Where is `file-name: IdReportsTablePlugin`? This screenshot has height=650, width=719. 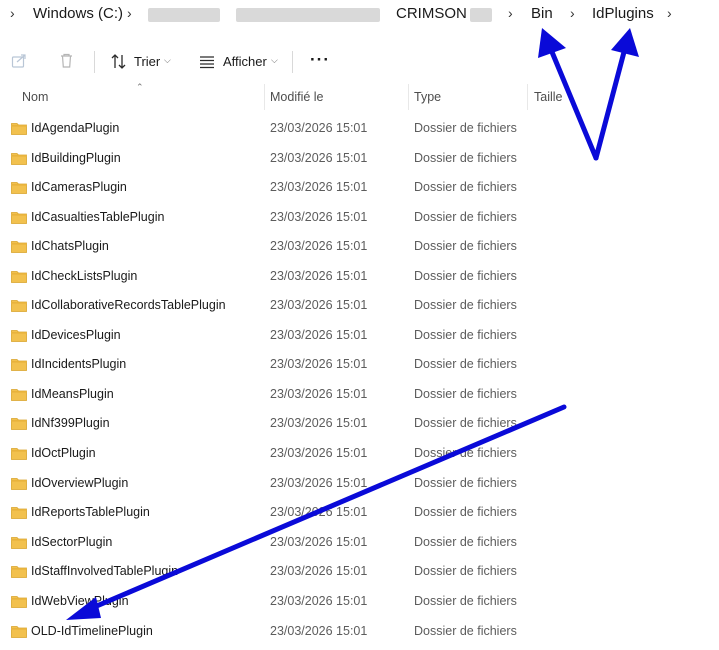 file-name: IdReportsTablePlugin is located at coordinates (90, 512).